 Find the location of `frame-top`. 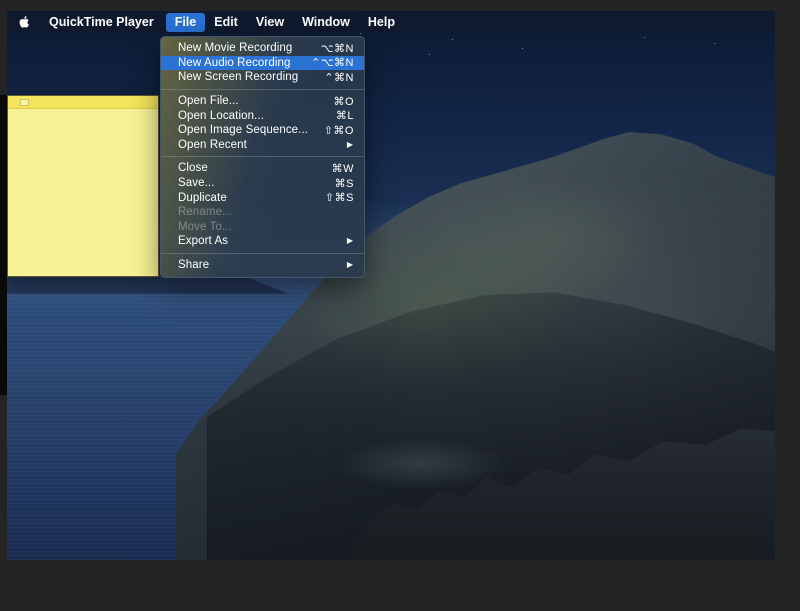

frame-top is located at coordinates (400, 5).